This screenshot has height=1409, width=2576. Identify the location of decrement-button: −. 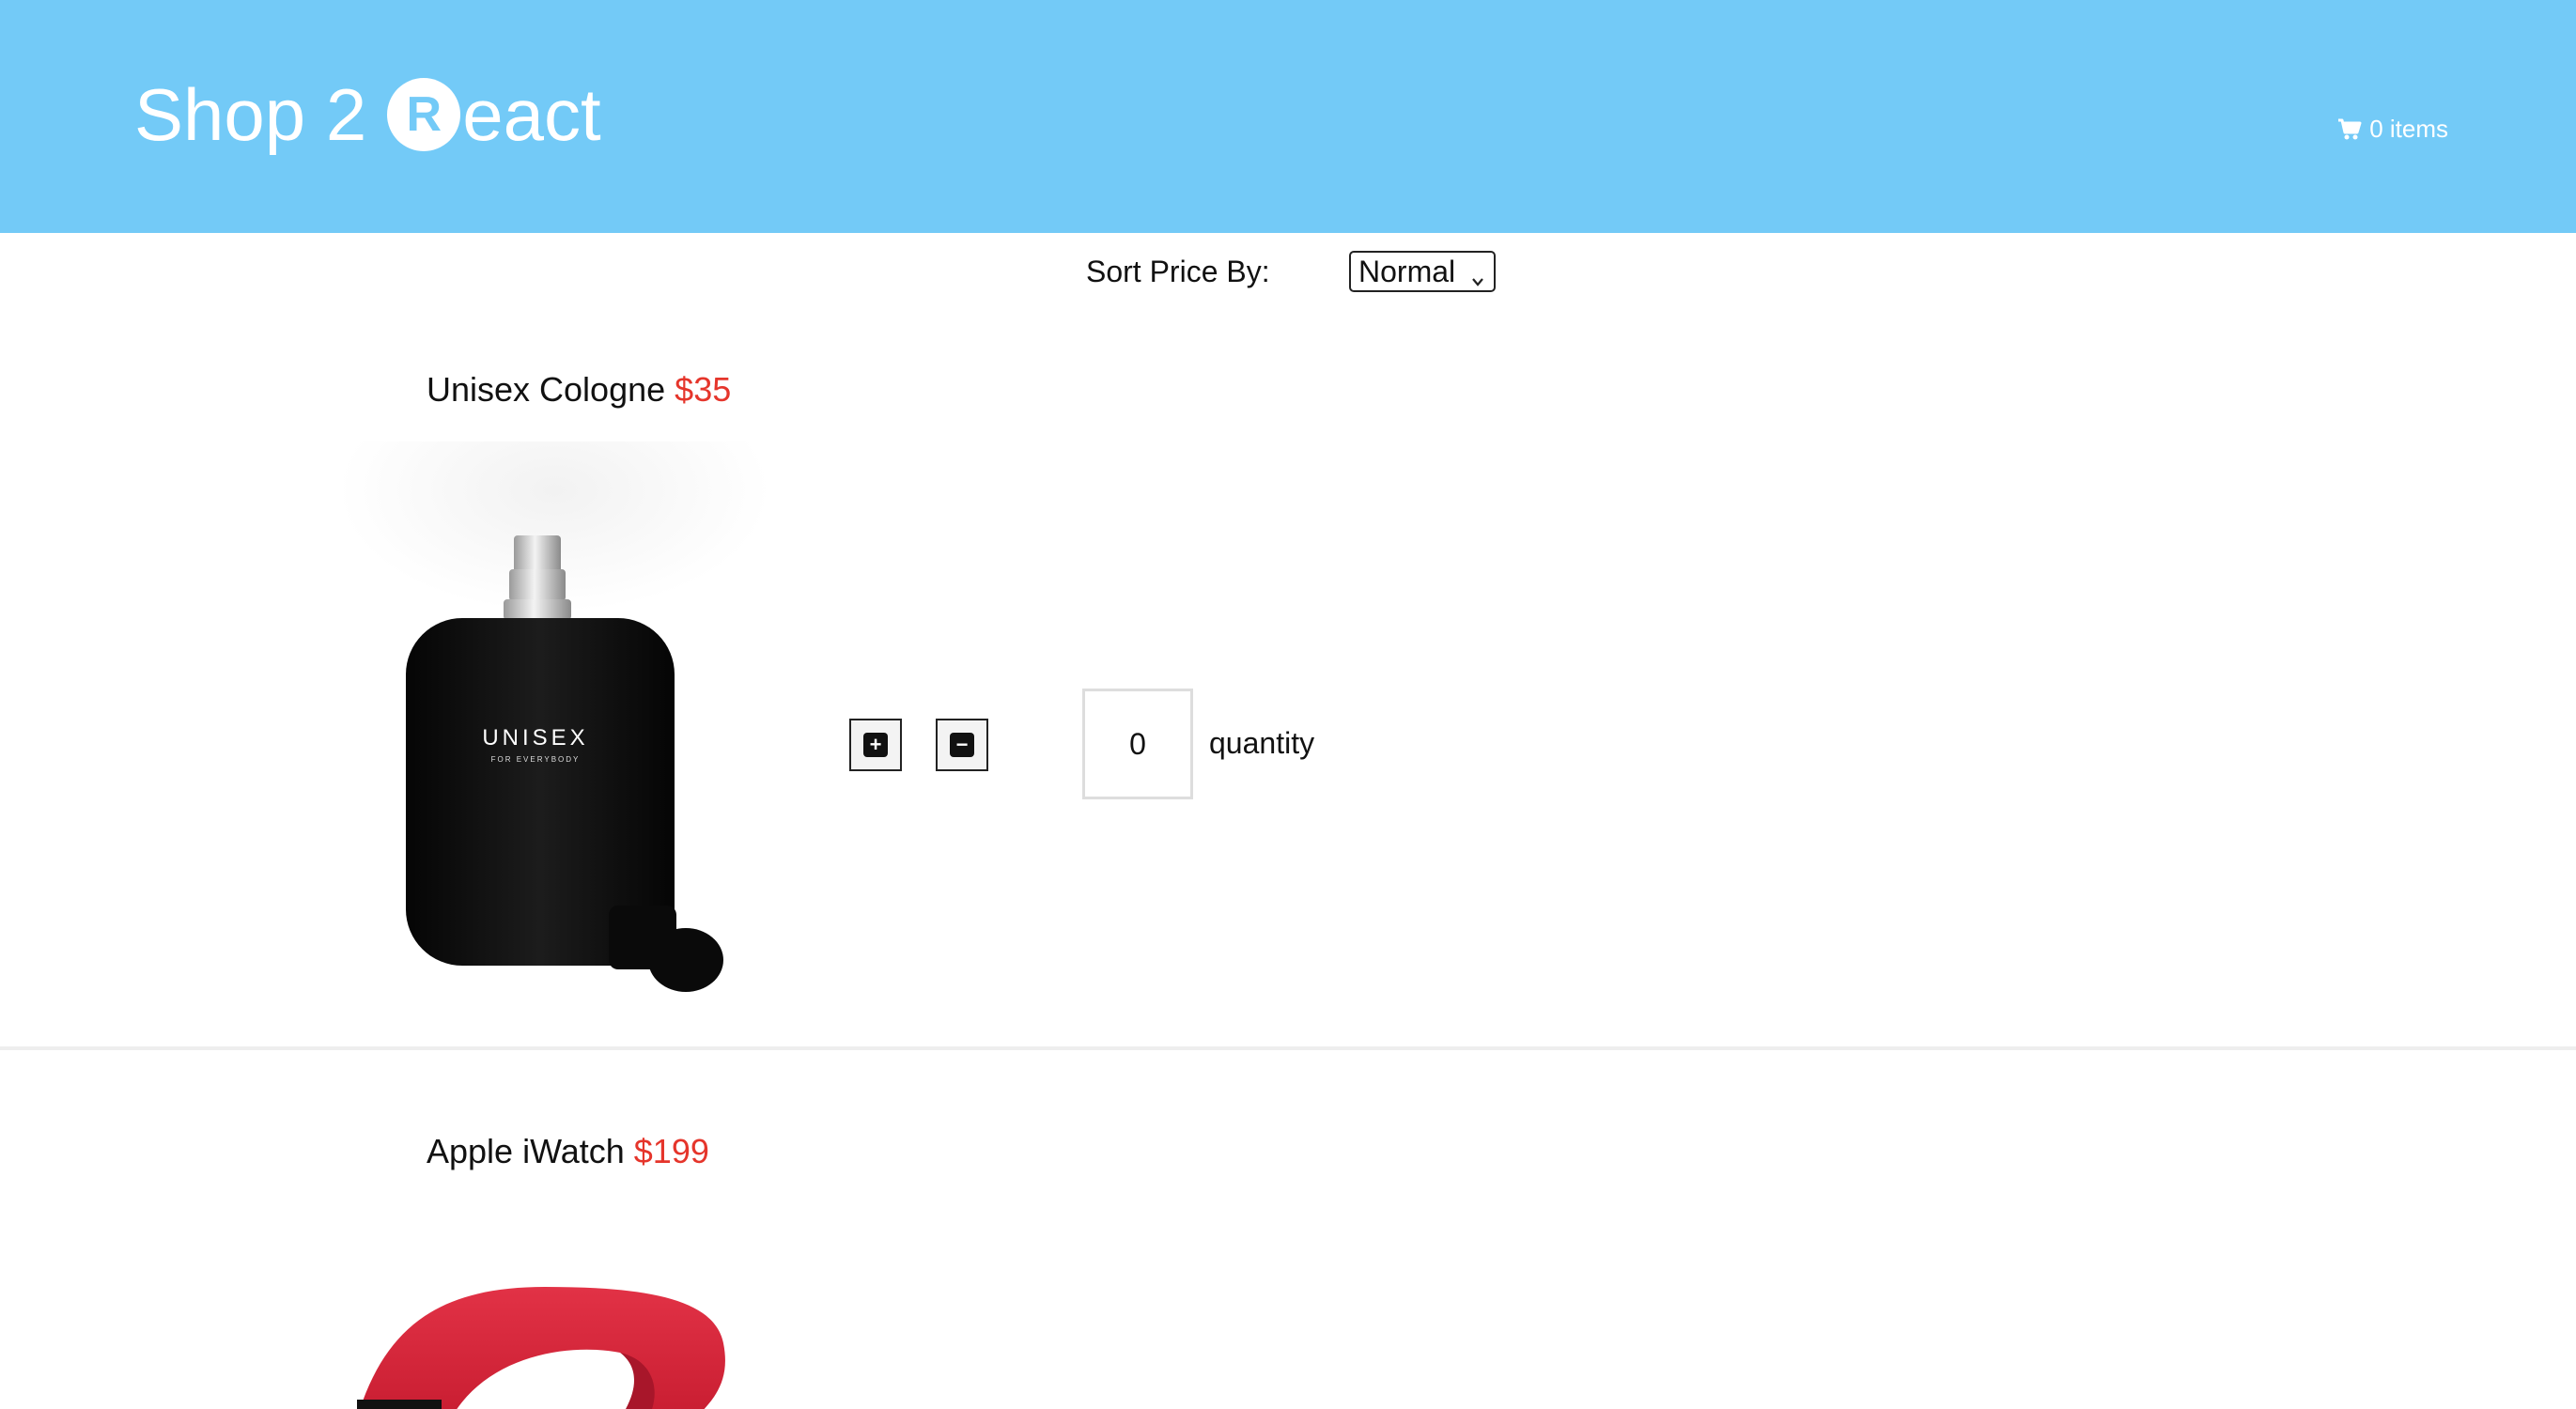
(962, 745).